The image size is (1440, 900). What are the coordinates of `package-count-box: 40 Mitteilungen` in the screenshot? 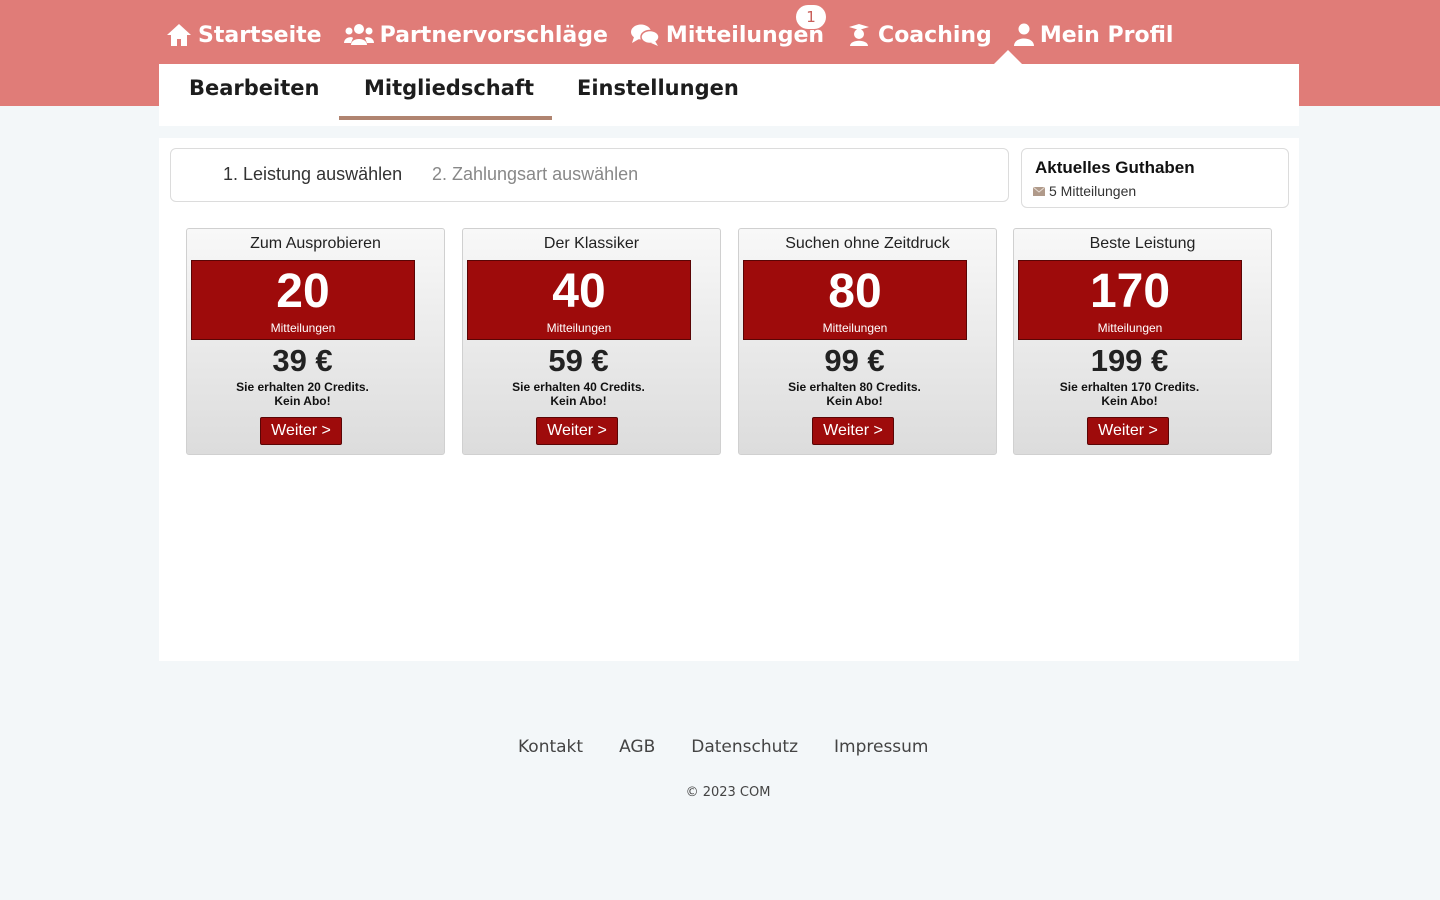 It's located at (579, 300).